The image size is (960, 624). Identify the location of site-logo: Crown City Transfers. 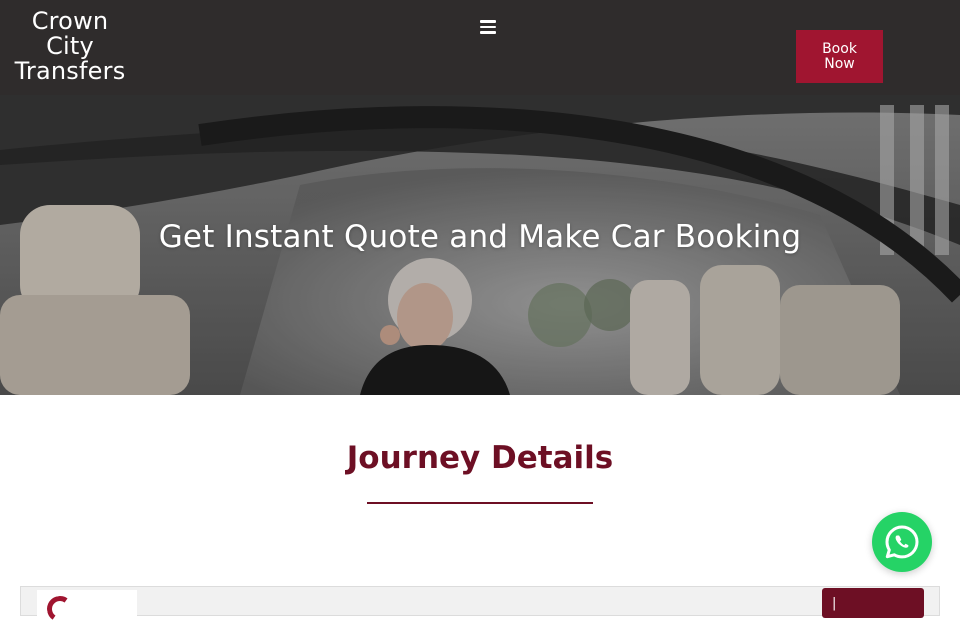
(70, 46).